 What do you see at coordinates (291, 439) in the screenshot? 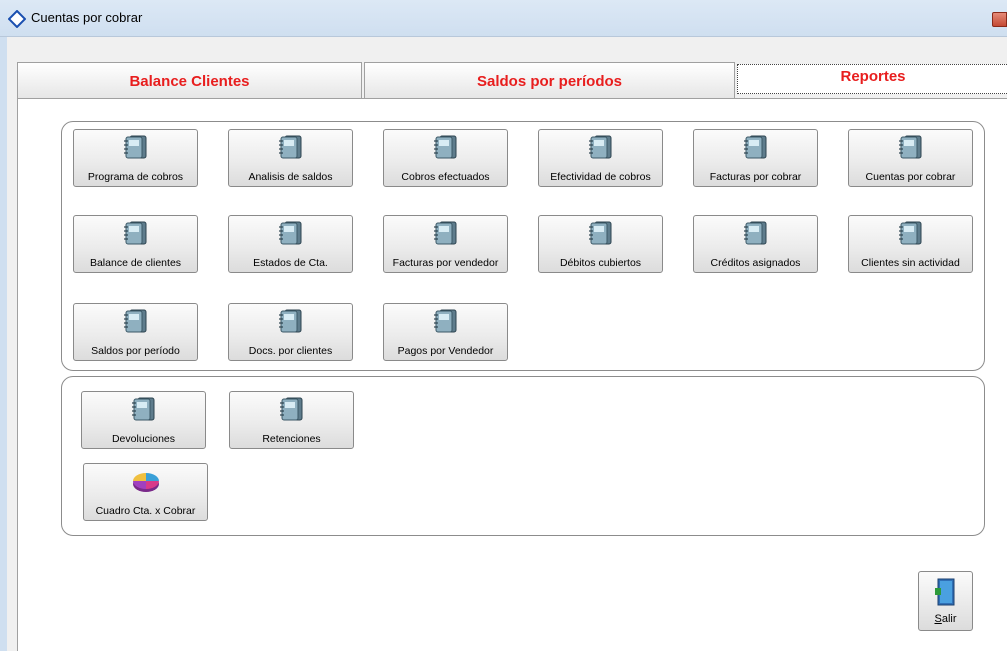
I see `report-button-label: Retenciones` at bounding box center [291, 439].